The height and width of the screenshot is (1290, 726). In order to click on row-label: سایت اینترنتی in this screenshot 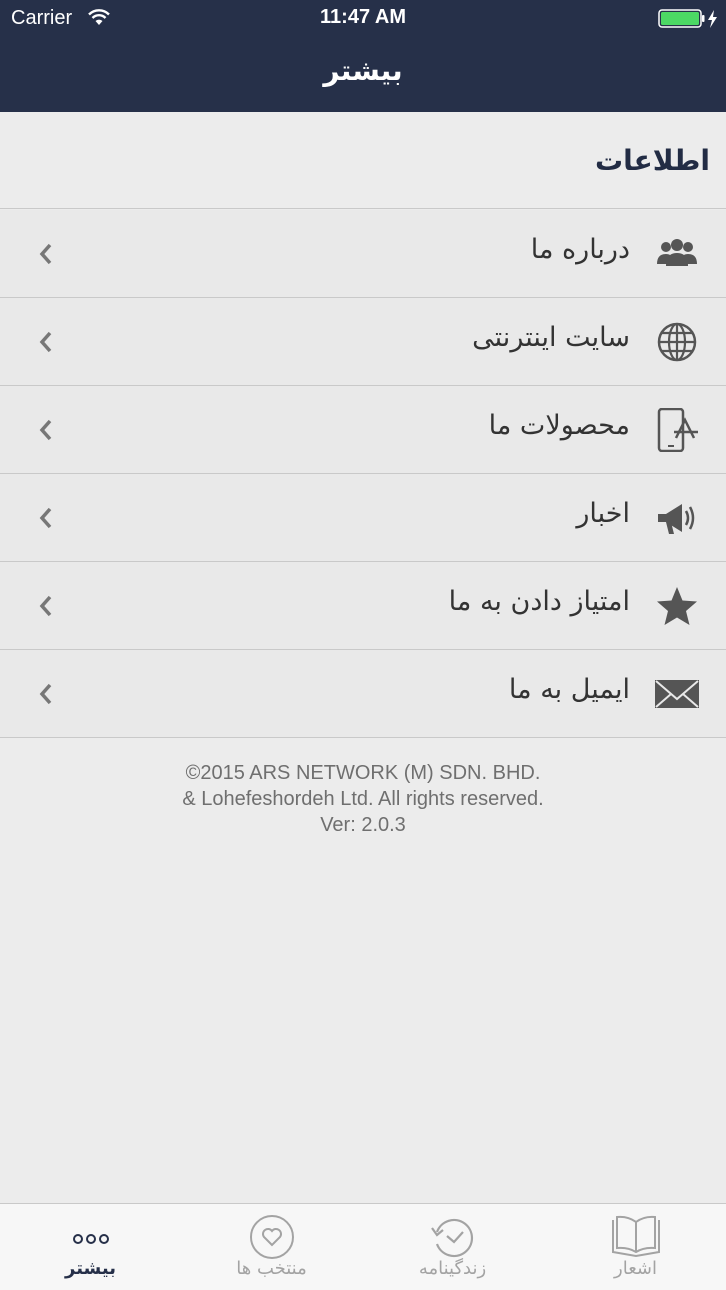, I will do `click(551, 337)`.